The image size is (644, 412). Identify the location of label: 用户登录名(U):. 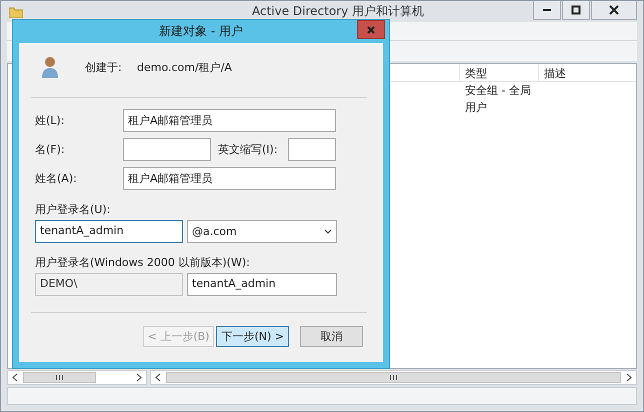
(73, 209).